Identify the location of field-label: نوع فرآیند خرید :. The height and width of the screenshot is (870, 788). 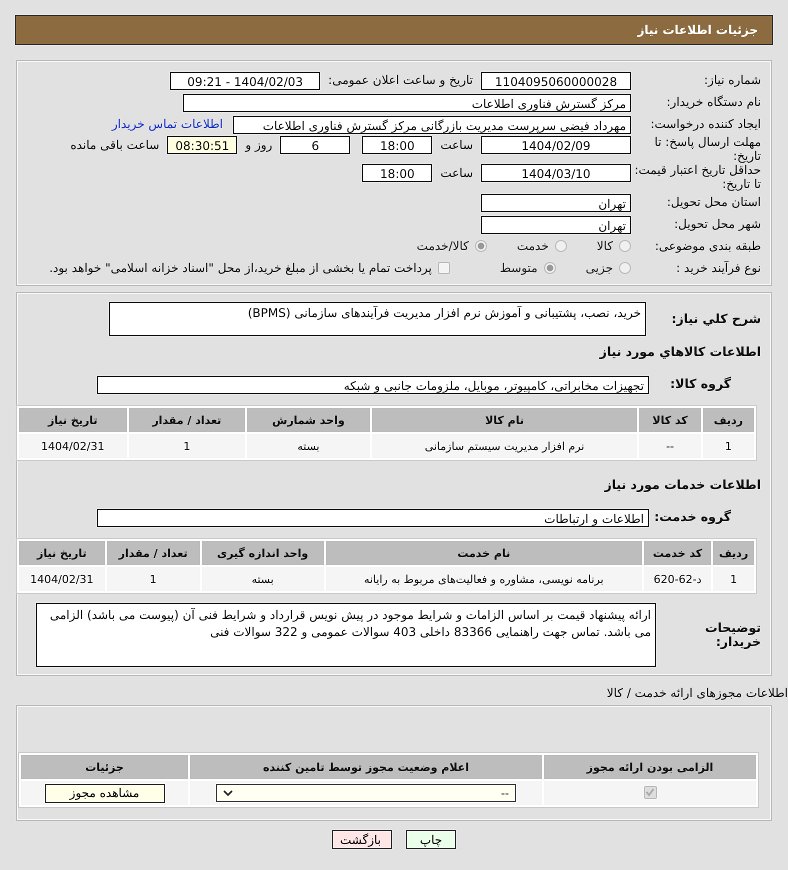
(718, 268).